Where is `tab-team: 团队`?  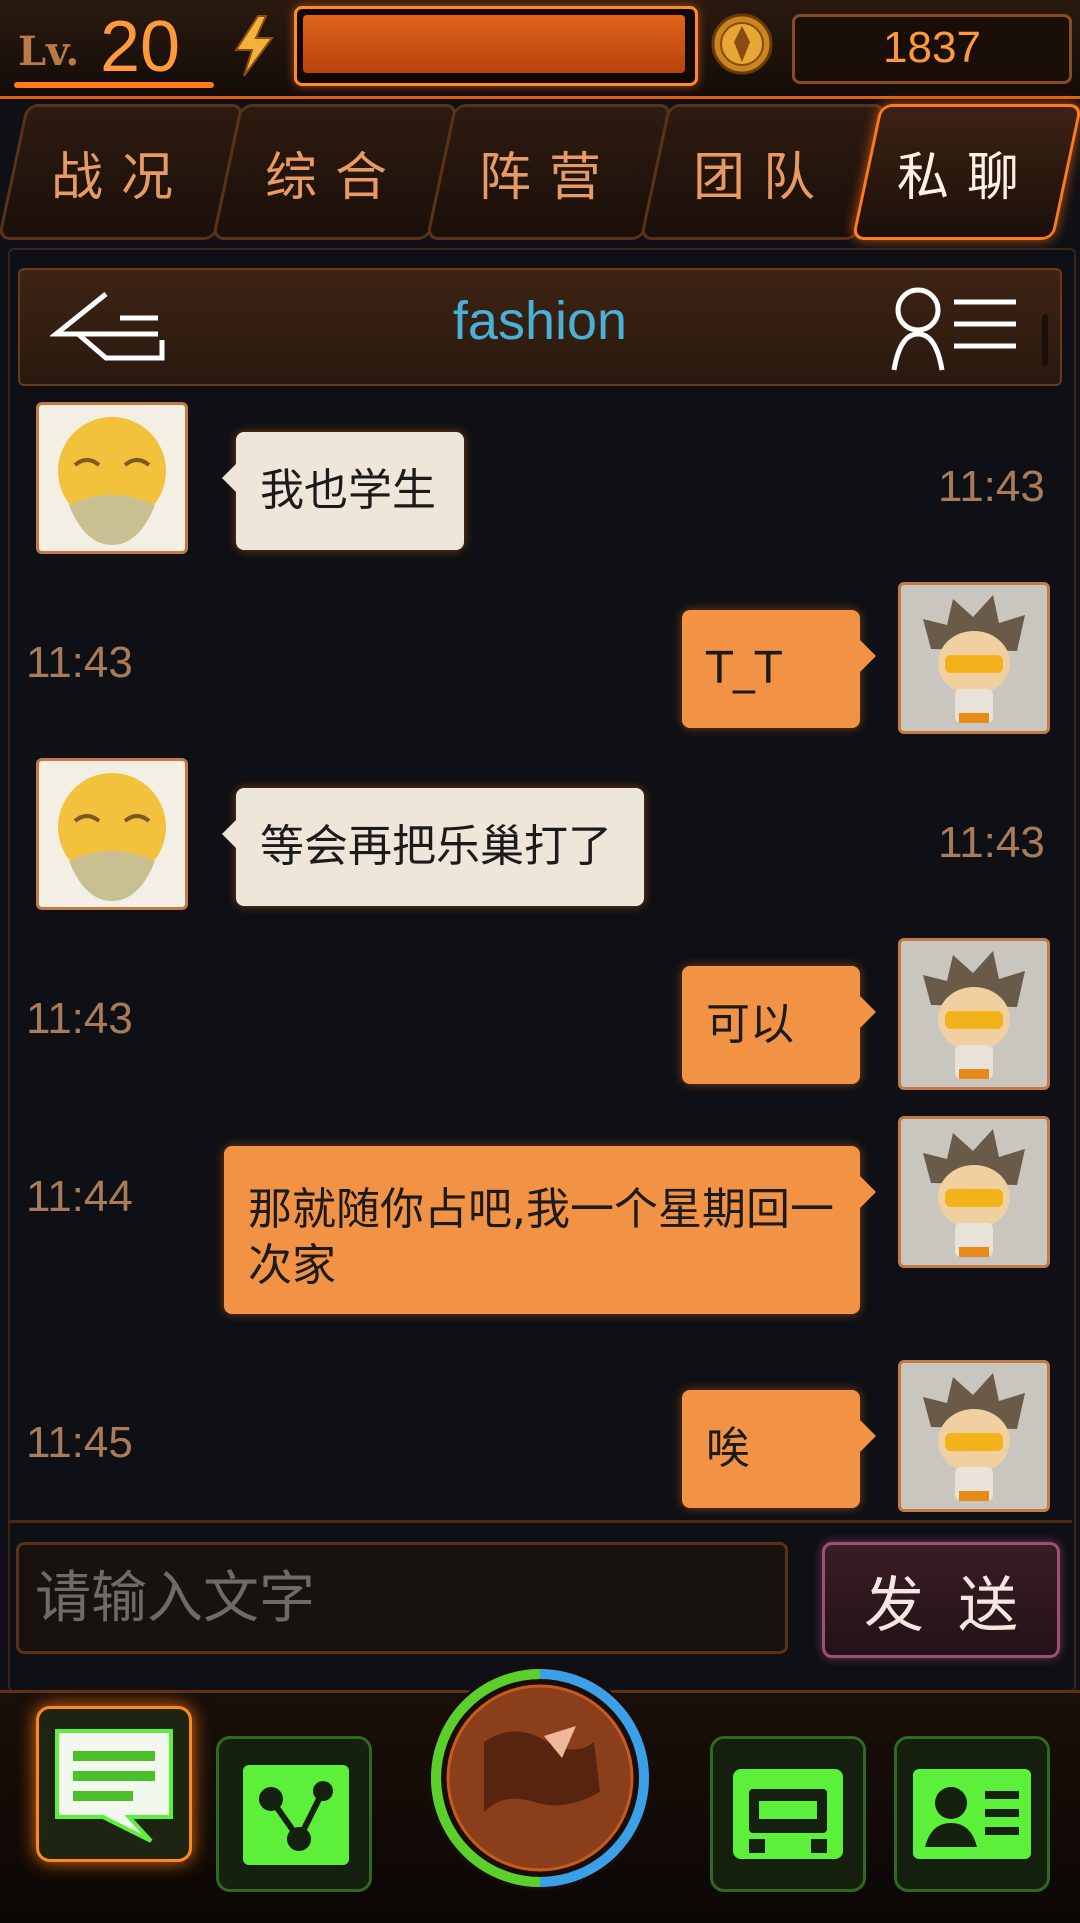
tab-team: 团队 is located at coordinates (763, 172).